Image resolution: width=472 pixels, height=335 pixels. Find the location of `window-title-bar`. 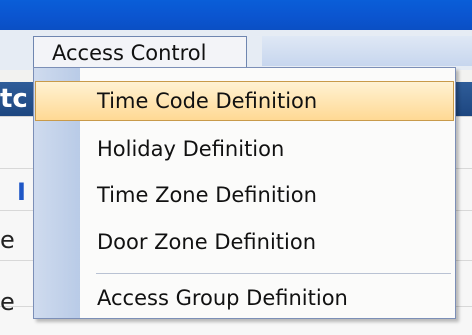

window-title-bar is located at coordinates (236, 15).